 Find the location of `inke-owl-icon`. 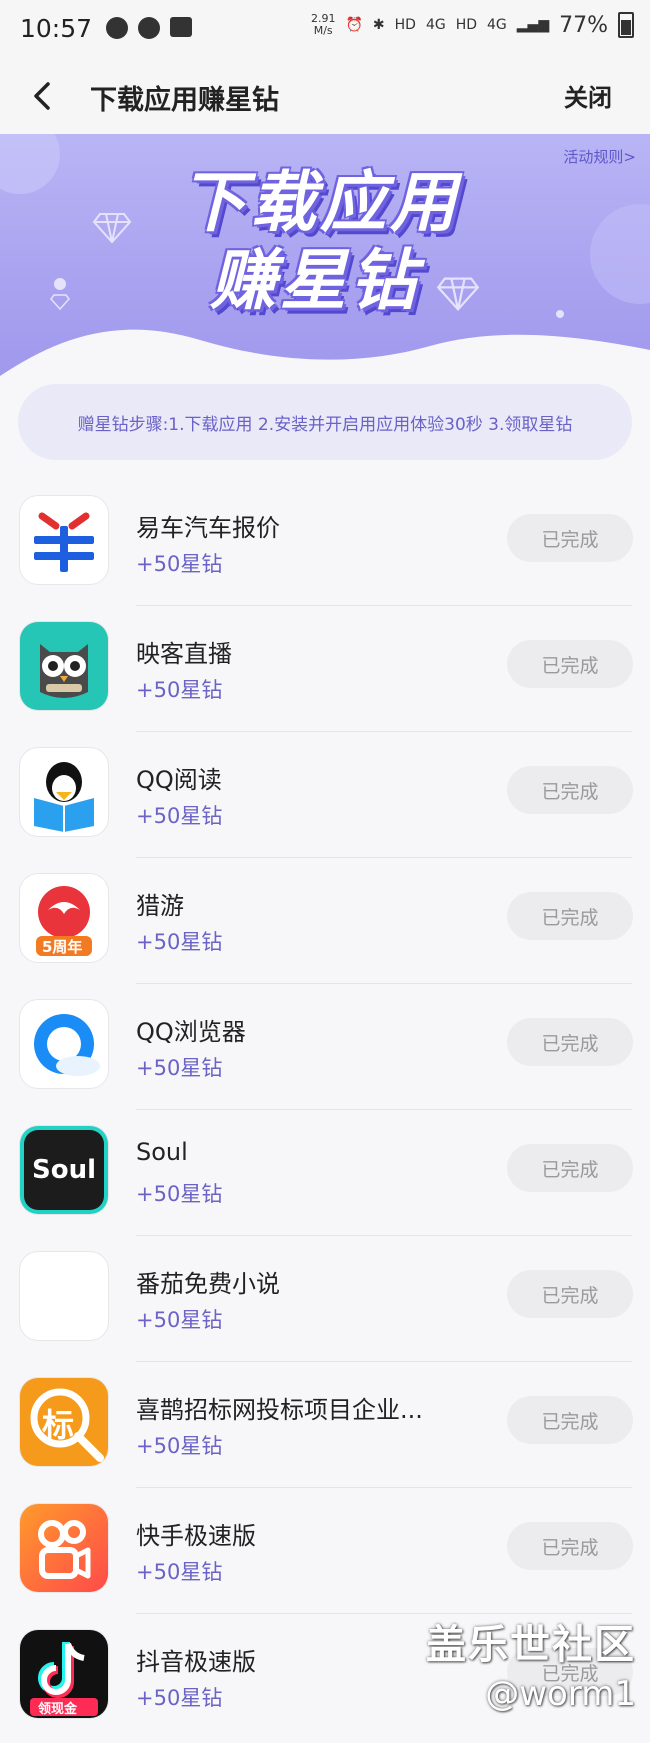

inke-owl-icon is located at coordinates (64, 666).